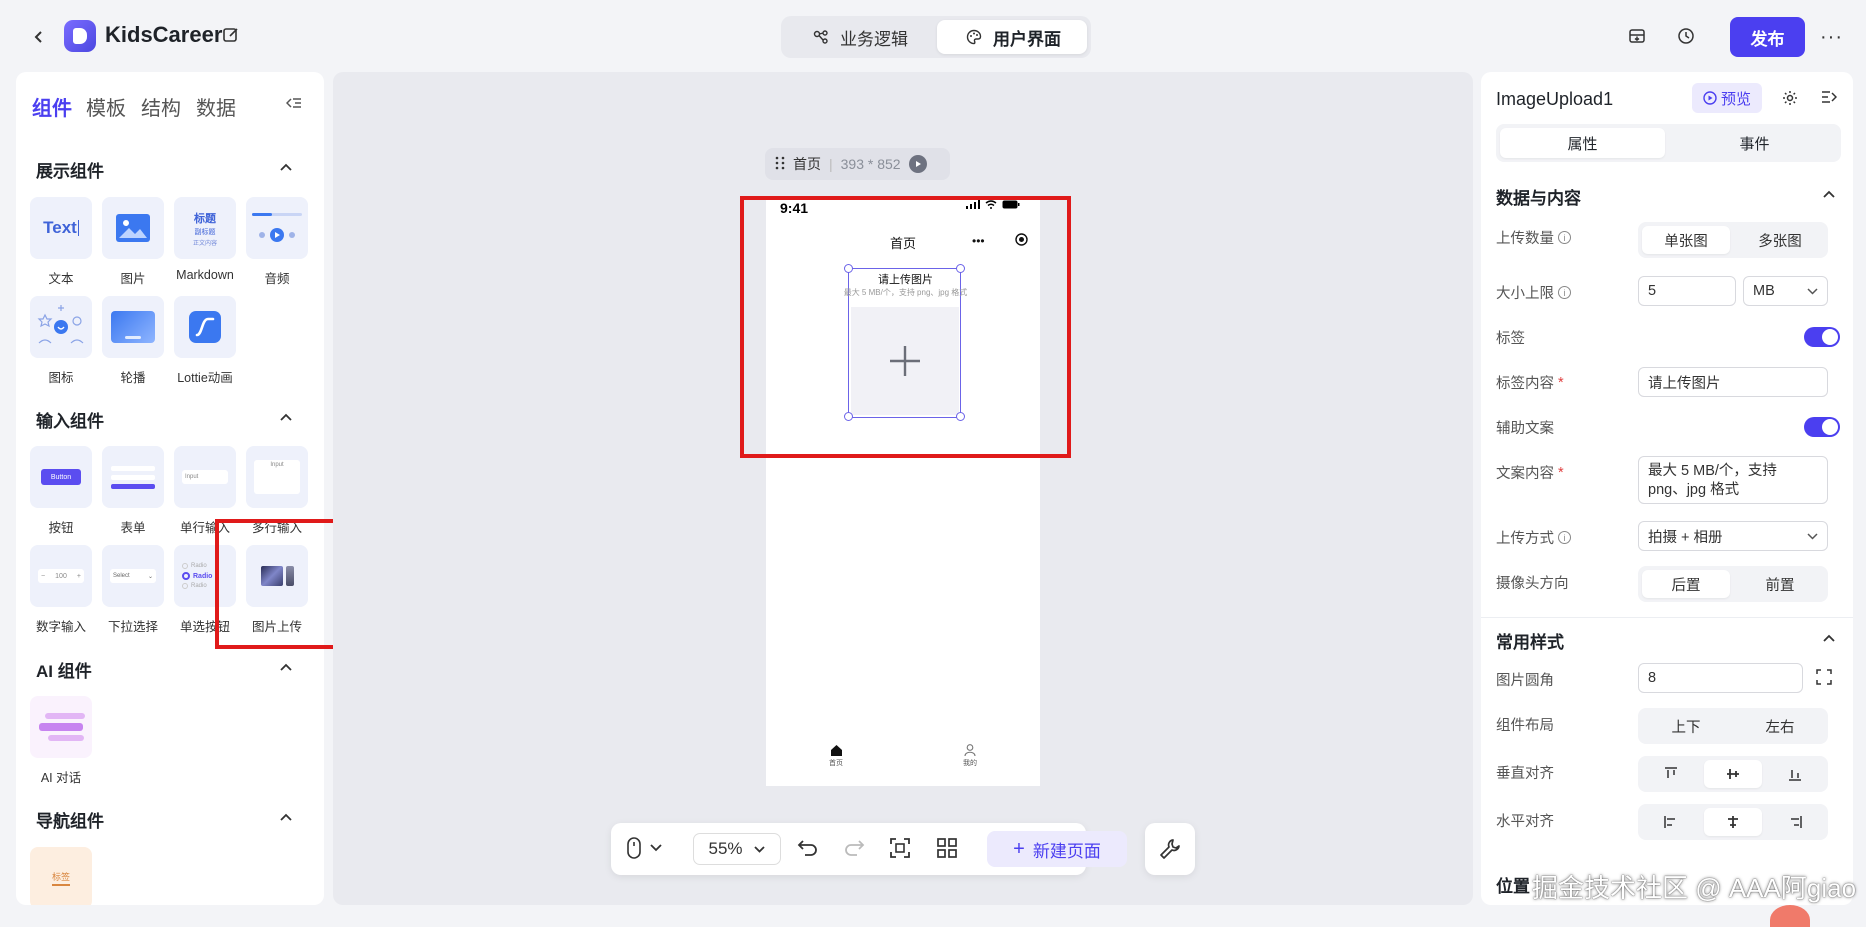 This screenshot has height=927, width=1866. Describe the element at coordinates (1555, 99) in the screenshot. I see `component-name: ImageUpload1` at that location.